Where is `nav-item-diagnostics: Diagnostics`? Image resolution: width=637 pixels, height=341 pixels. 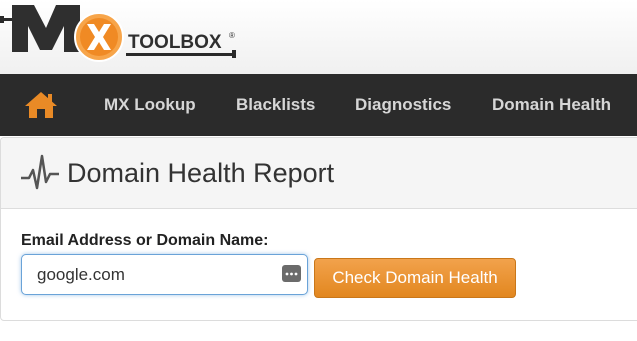
nav-item-diagnostics: Diagnostics is located at coordinates (403, 105).